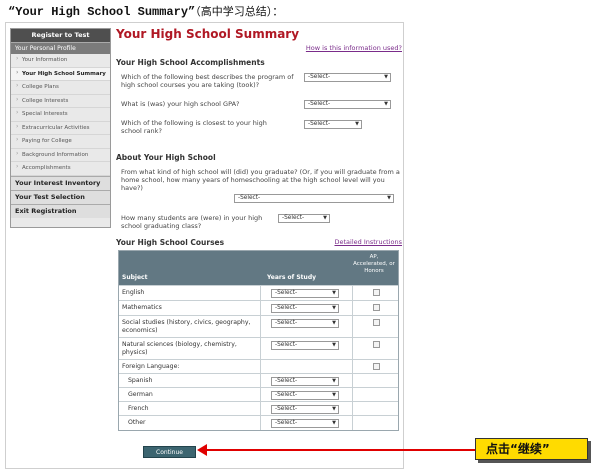  What do you see at coordinates (258, 394) in the screenshot?
I see `table-row: German -Select- ▼` at bounding box center [258, 394].